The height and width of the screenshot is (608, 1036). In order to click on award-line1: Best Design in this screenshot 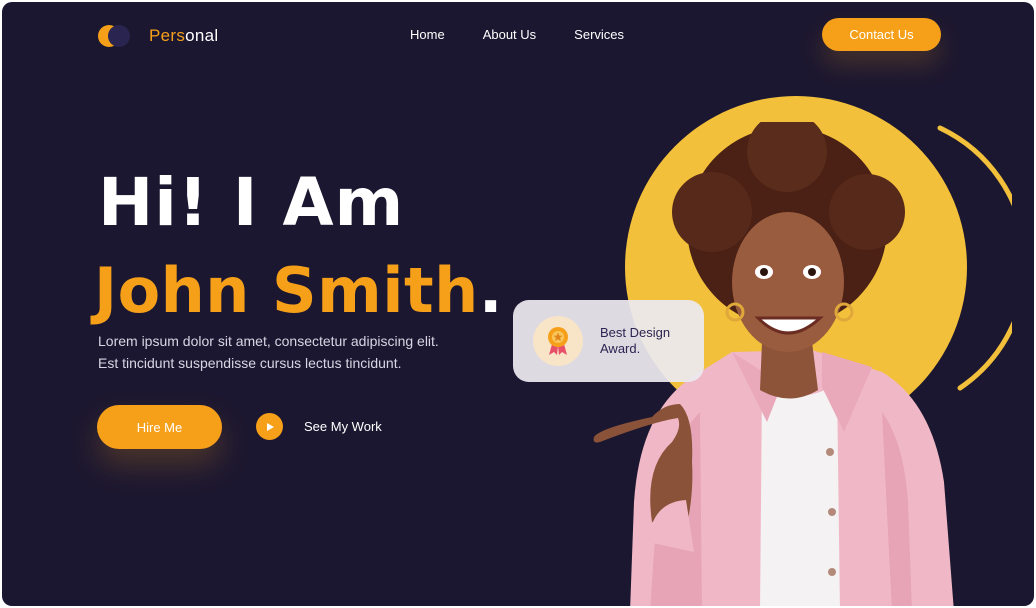, I will do `click(635, 332)`.